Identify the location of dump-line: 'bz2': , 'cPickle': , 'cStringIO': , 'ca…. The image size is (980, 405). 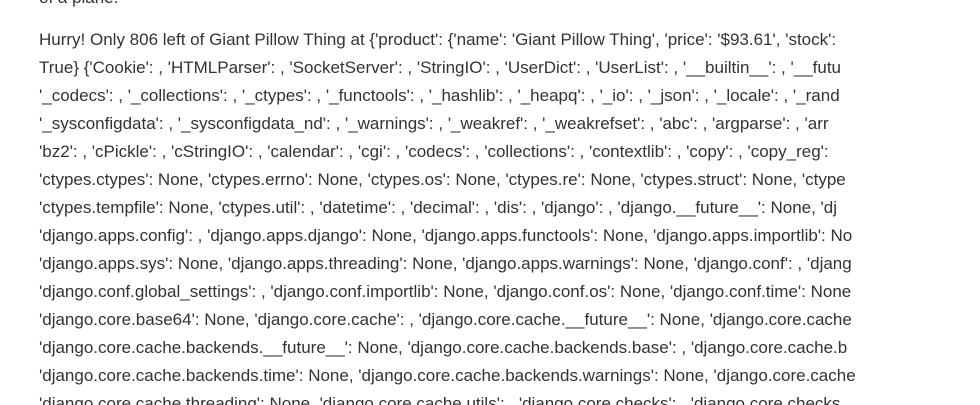
(434, 151).